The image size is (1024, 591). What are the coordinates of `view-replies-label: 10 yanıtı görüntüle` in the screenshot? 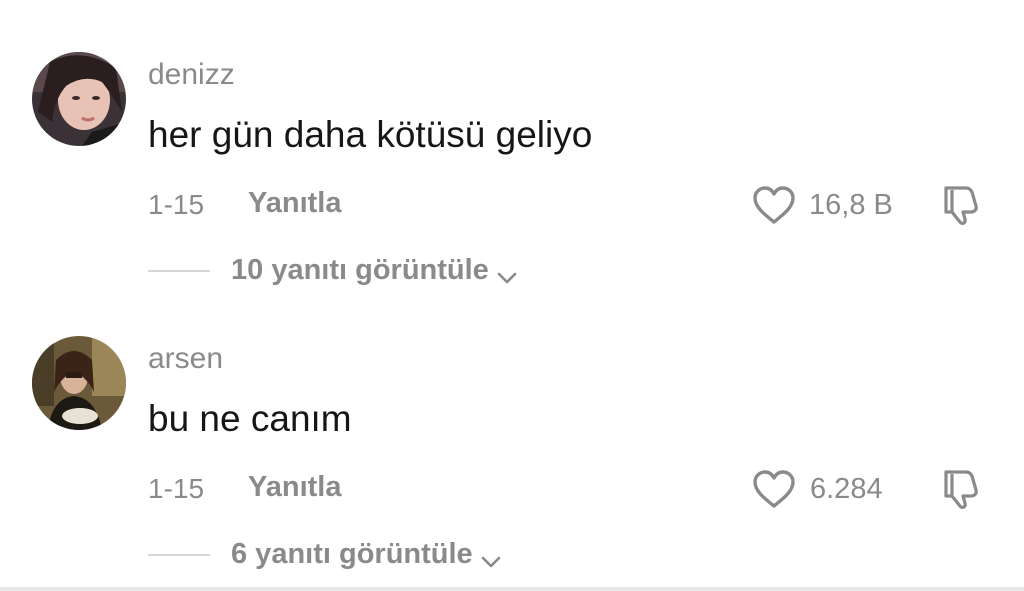 It's located at (360, 270).